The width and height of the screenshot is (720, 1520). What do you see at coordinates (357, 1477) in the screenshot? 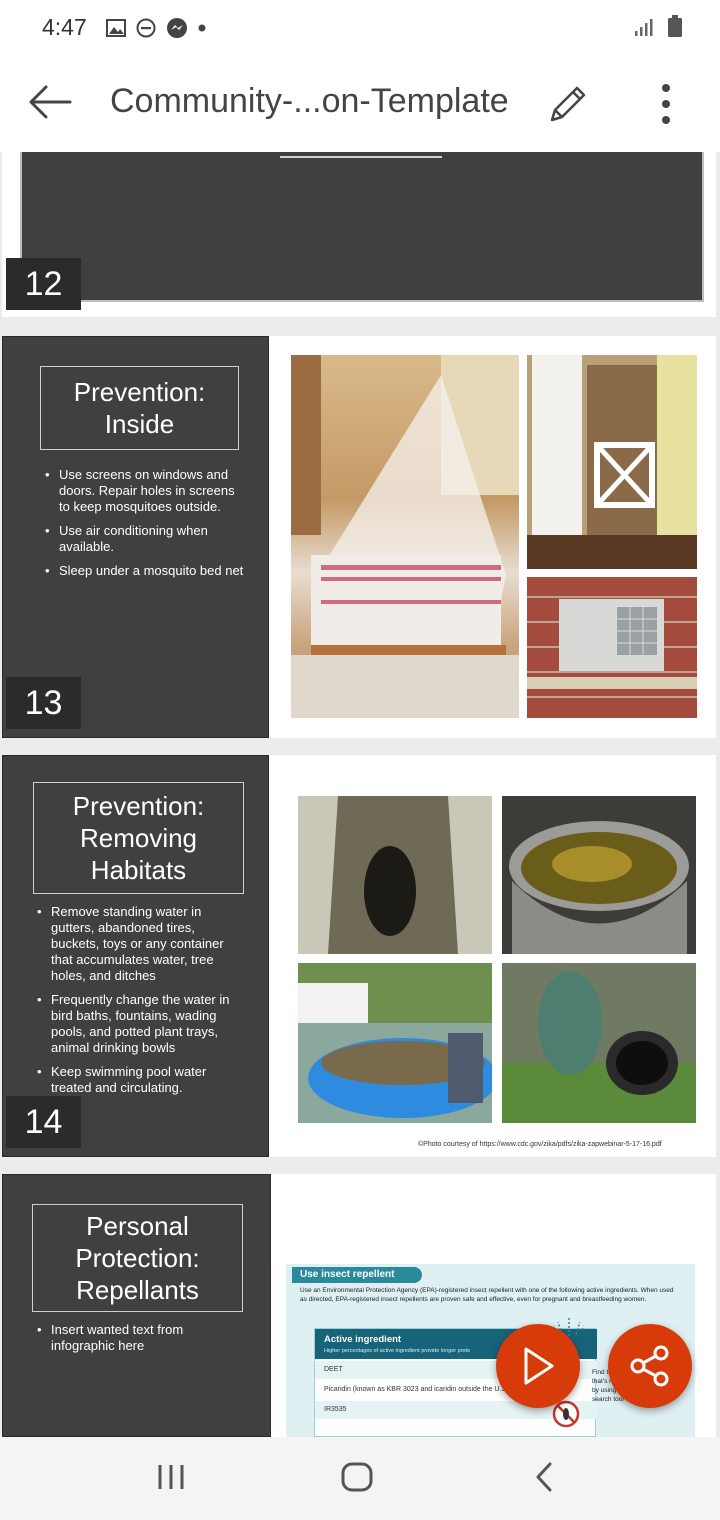
I see `home-icon` at bounding box center [357, 1477].